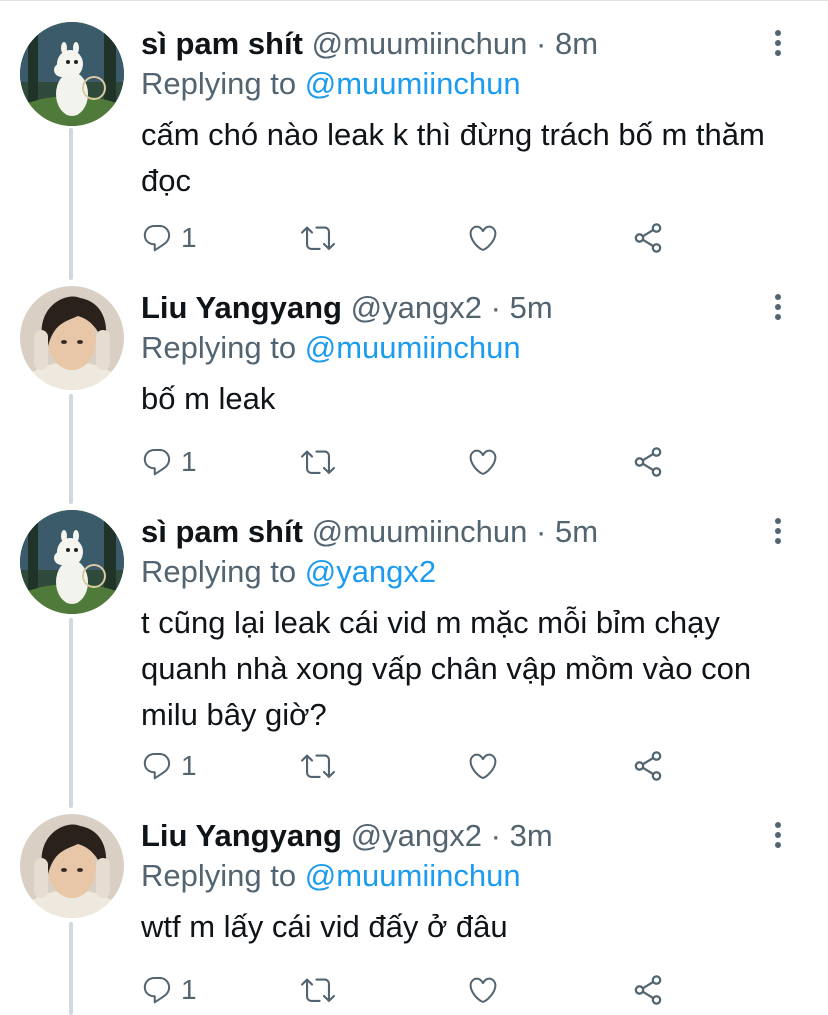  I want to click on timestamp: 8m, so click(576, 43).